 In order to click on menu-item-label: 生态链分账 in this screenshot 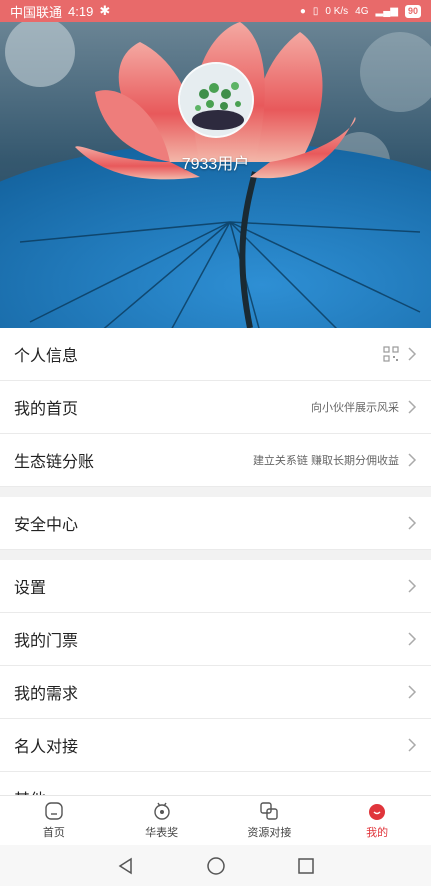, I will do `click(54, 462)`.